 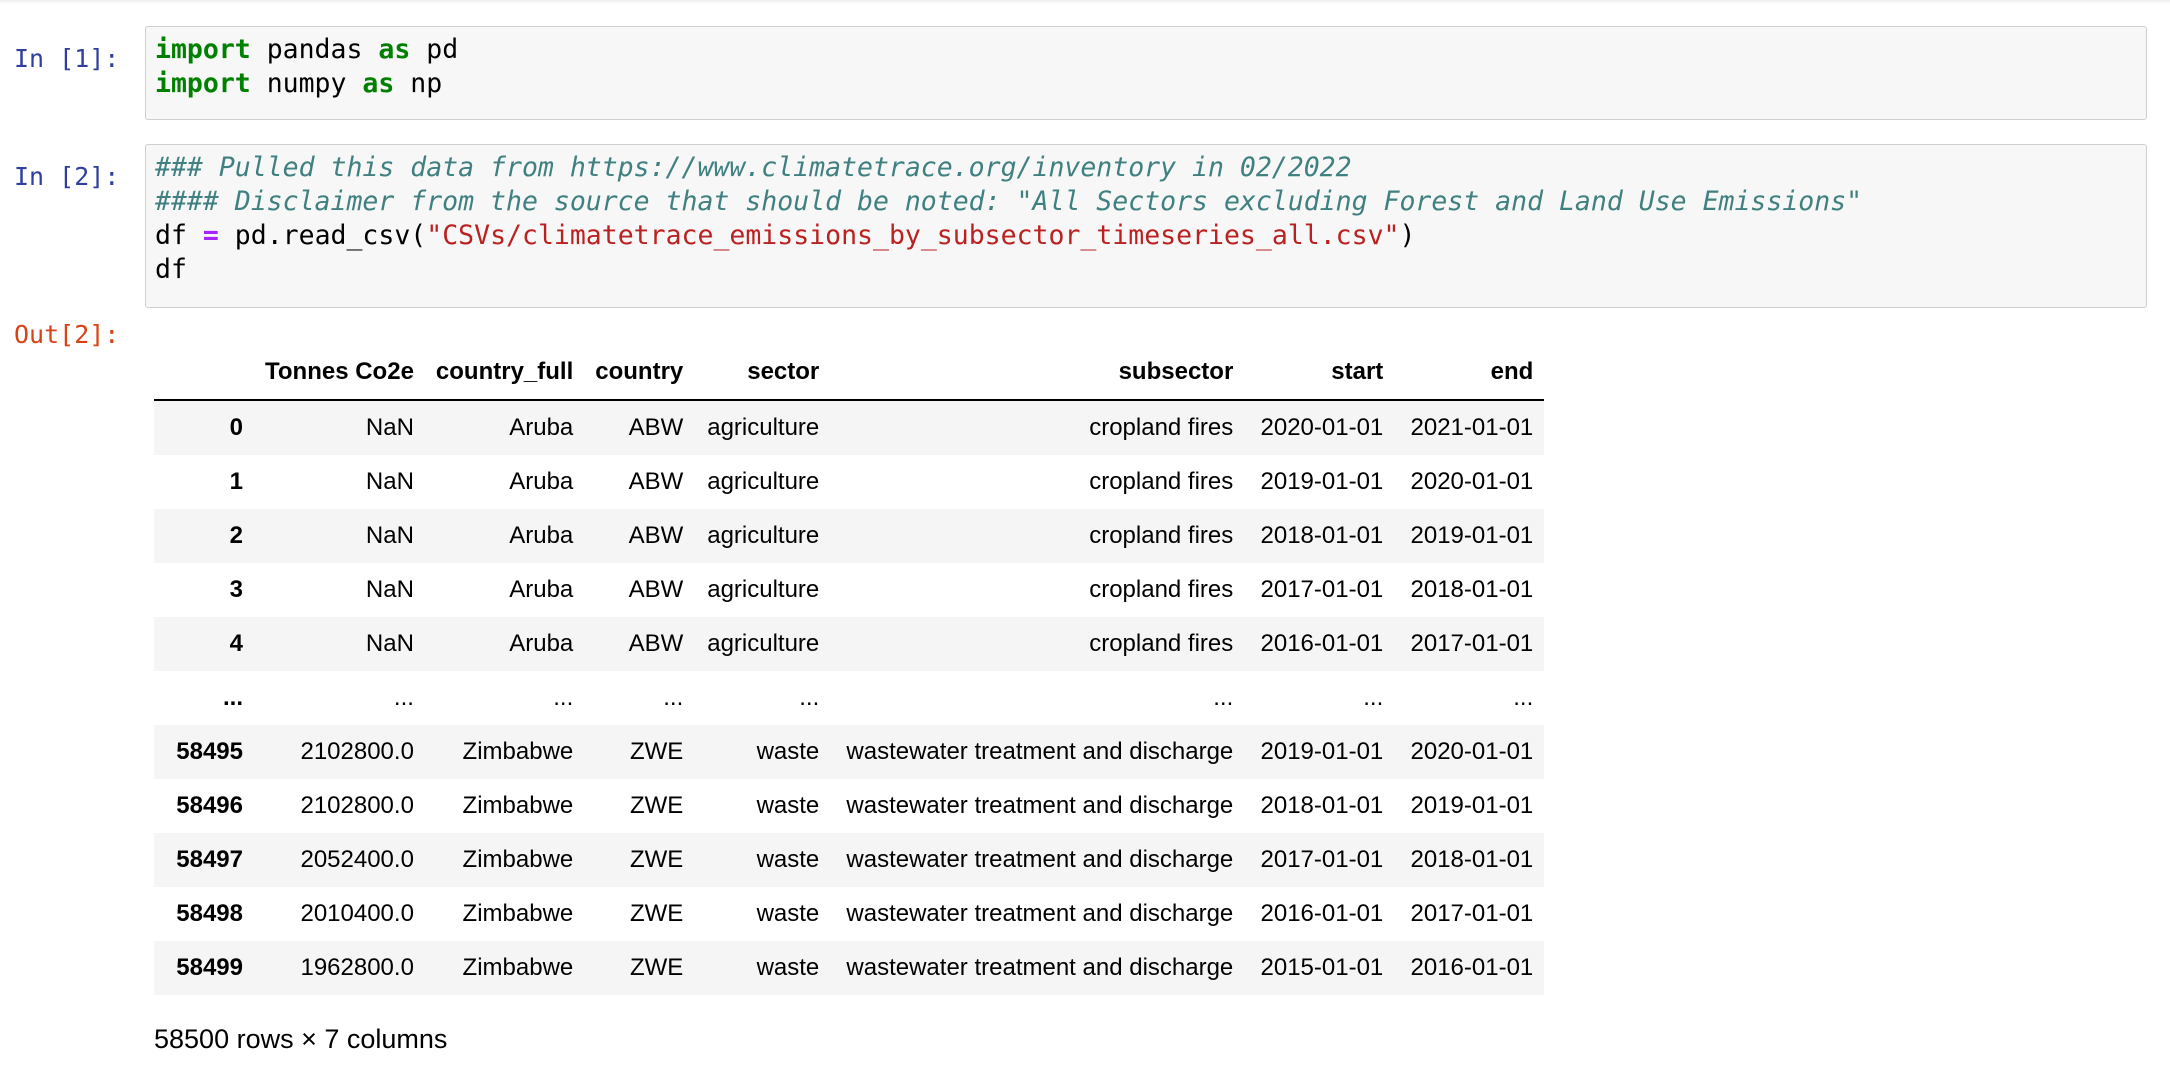 I want to click on row-index: 58499, so click(x=209, y=967).